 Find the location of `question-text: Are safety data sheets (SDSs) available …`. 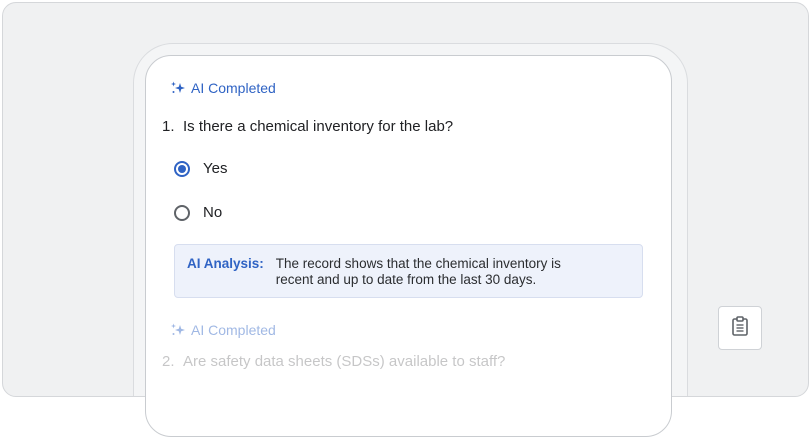

question-text: Are safety data sheets (SDSs) available … is located at coordinates (344, 361).